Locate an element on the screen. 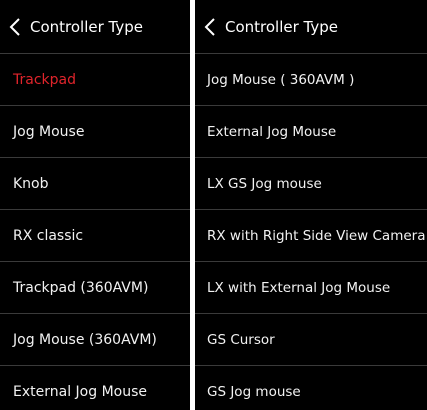 This screenshot has height=410, width=427. list-item-rx-classic: RX classic is located at coordinates (95, 236).